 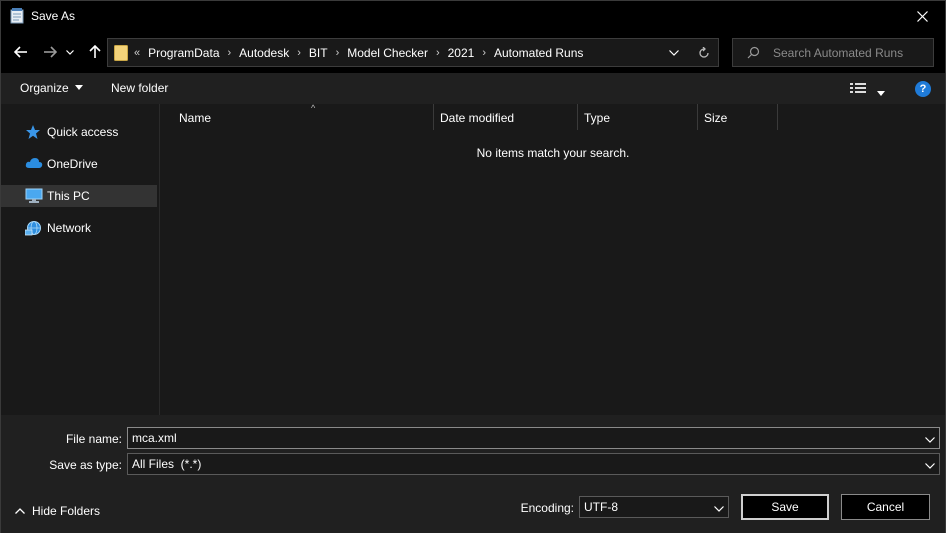 What do you see at coordinates (473, 88) in the screenshot?
I see `command-bar: Organize New folder ?` at bounding box center [473, 88].